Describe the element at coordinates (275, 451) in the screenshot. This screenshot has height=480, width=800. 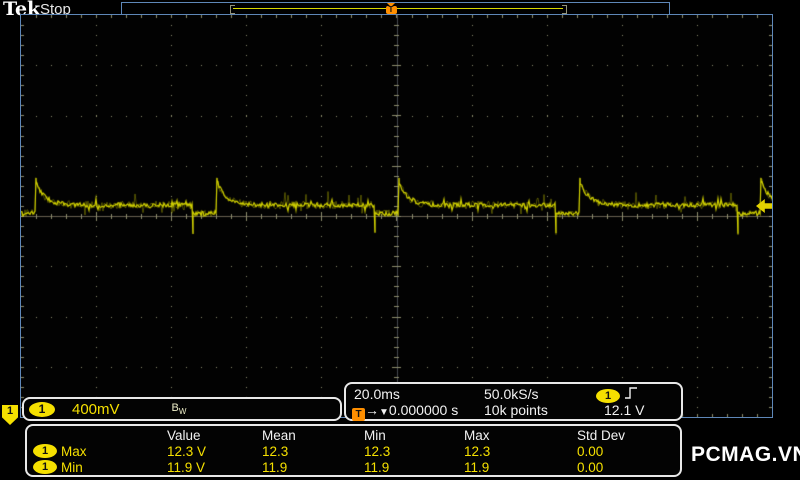
I see `measurement-mean: 12.3` at that location.